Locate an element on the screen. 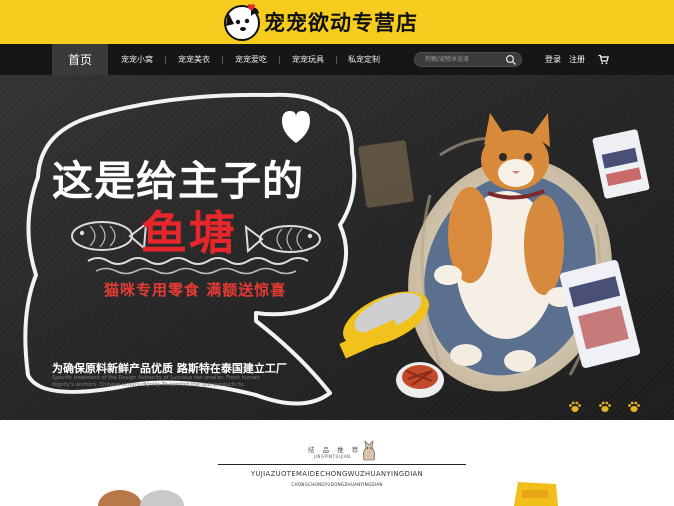 The width and height of the screenshot is (674, 506). top-banner: 宠宠欲动专营店 is located at coordinates (337, 22).